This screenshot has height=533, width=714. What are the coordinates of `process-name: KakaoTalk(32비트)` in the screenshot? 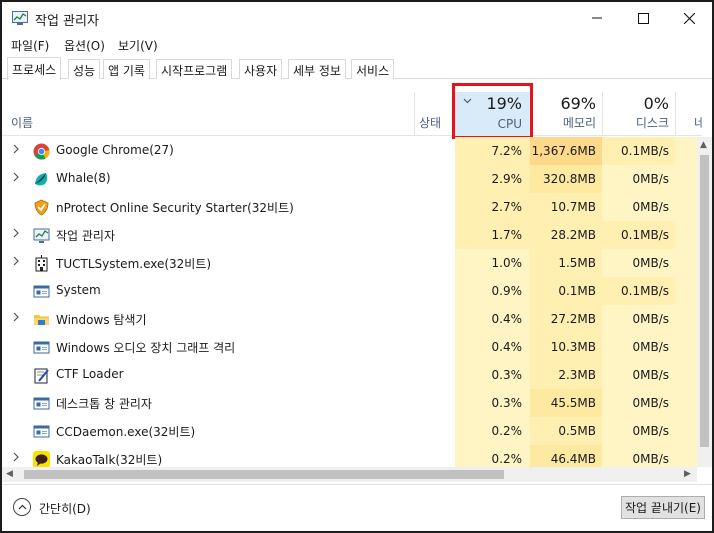 It's located at (109, 460).